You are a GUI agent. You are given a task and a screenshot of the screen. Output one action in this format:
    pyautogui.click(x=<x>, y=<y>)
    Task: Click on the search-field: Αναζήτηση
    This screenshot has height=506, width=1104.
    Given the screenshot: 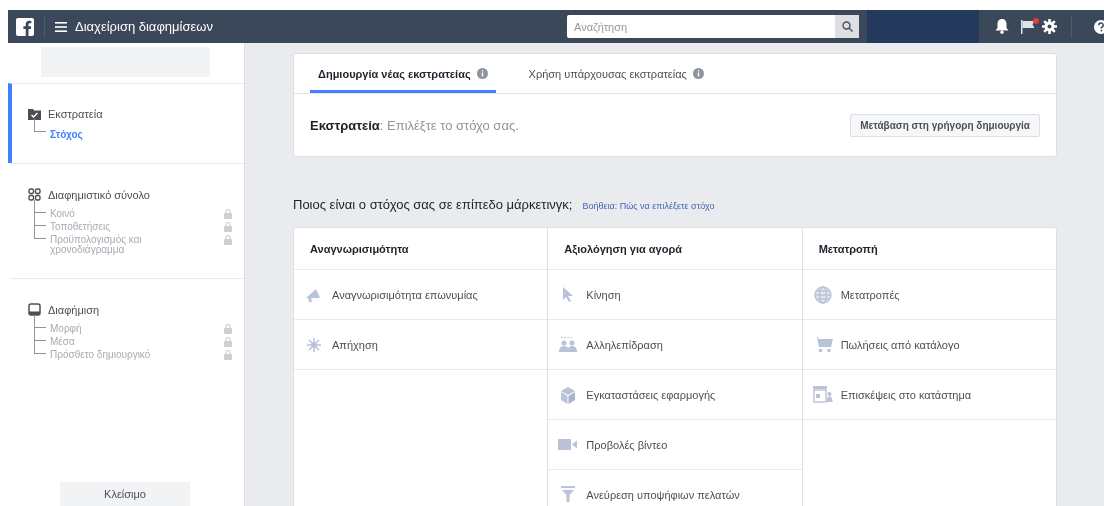 What is the action you would take?
    pyautogui.click(x=701, y=26)
    